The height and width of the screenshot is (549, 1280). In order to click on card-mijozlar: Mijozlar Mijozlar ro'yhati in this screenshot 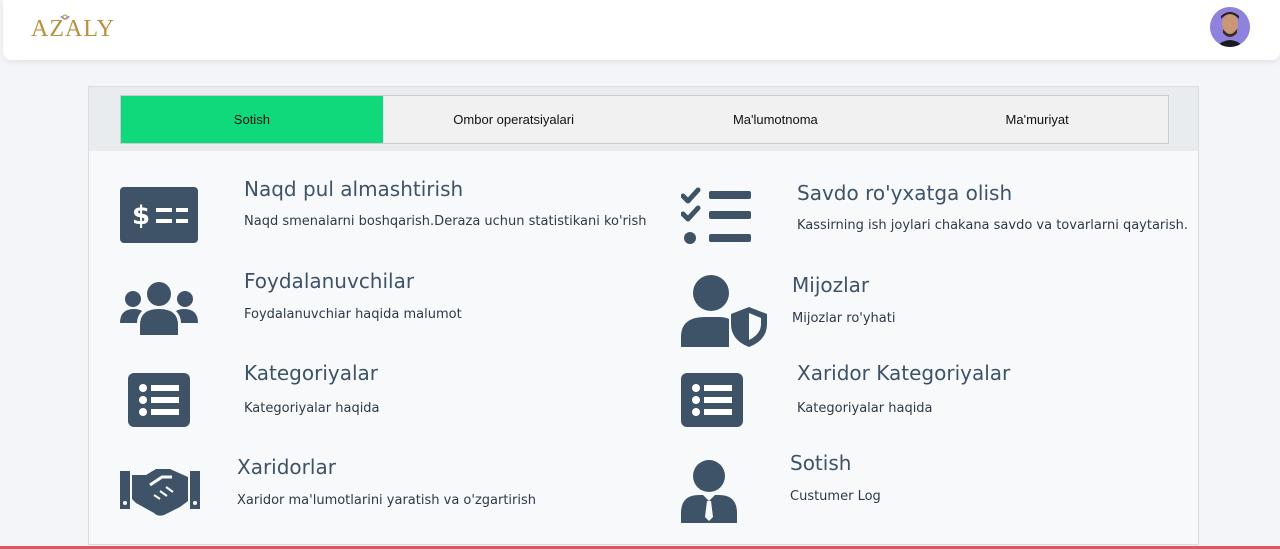, I will do `click(919, 313)`.